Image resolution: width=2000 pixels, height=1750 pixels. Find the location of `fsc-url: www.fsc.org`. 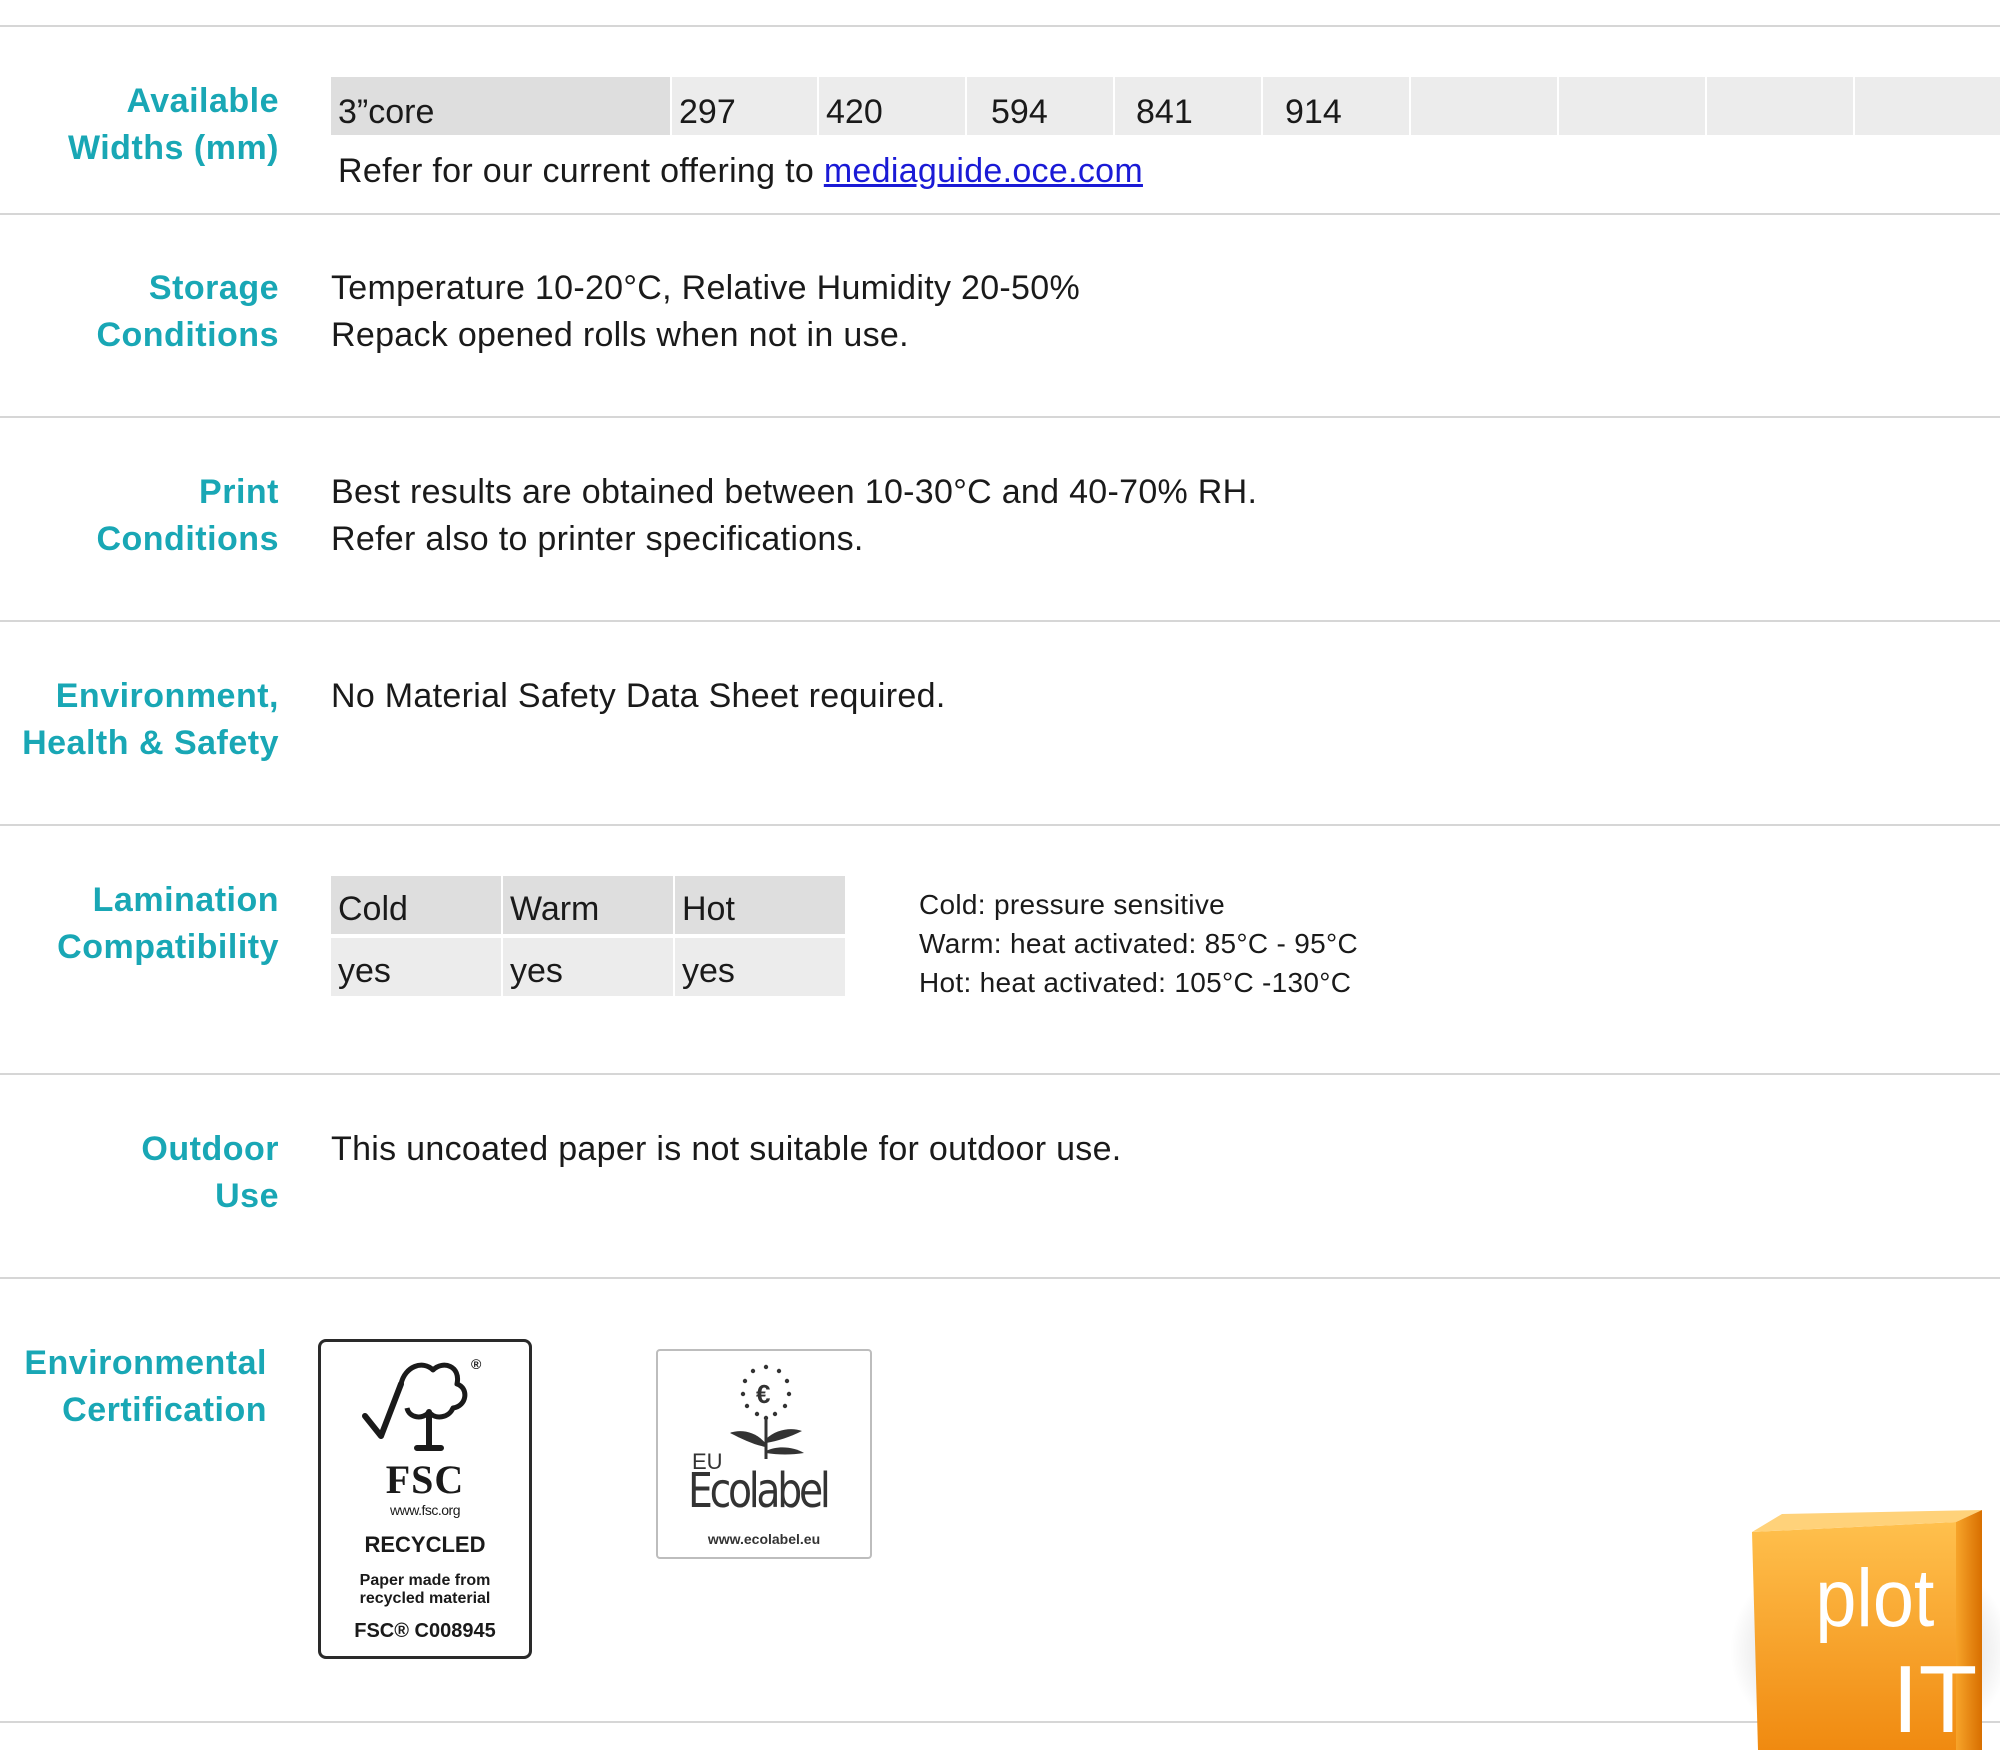

fsc-url: www.fsc.org is located at coordinates (425, 1510).